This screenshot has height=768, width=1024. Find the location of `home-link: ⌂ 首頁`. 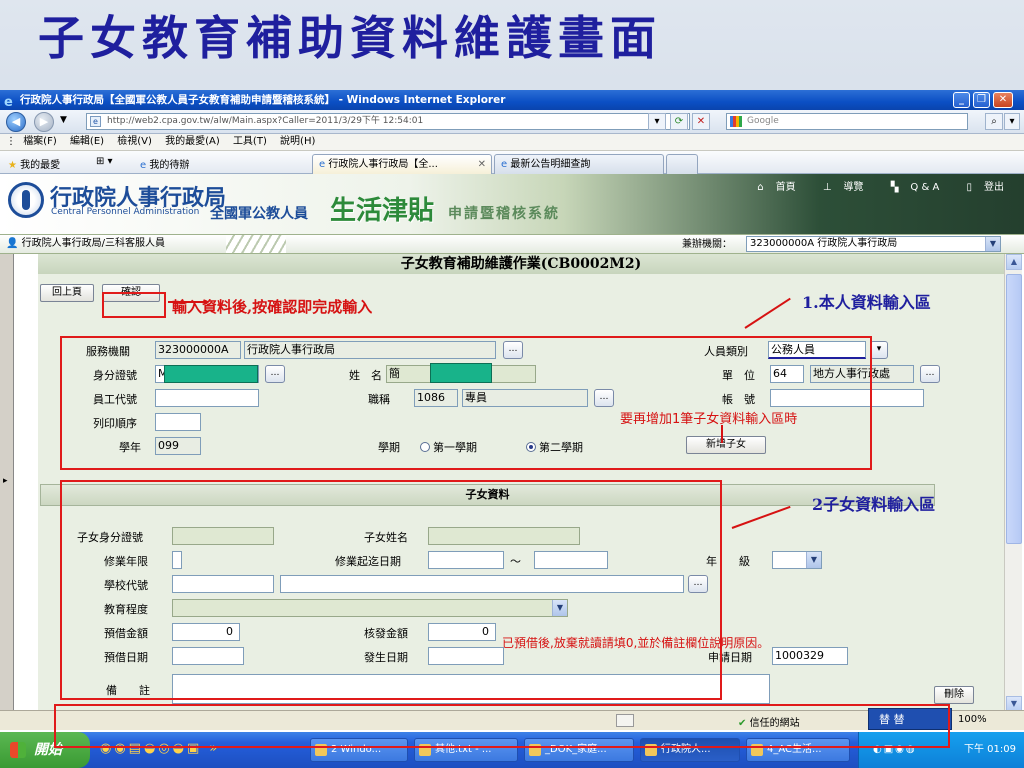

home-link: ⌂ 首頁 is located at coordinates (770, 187).